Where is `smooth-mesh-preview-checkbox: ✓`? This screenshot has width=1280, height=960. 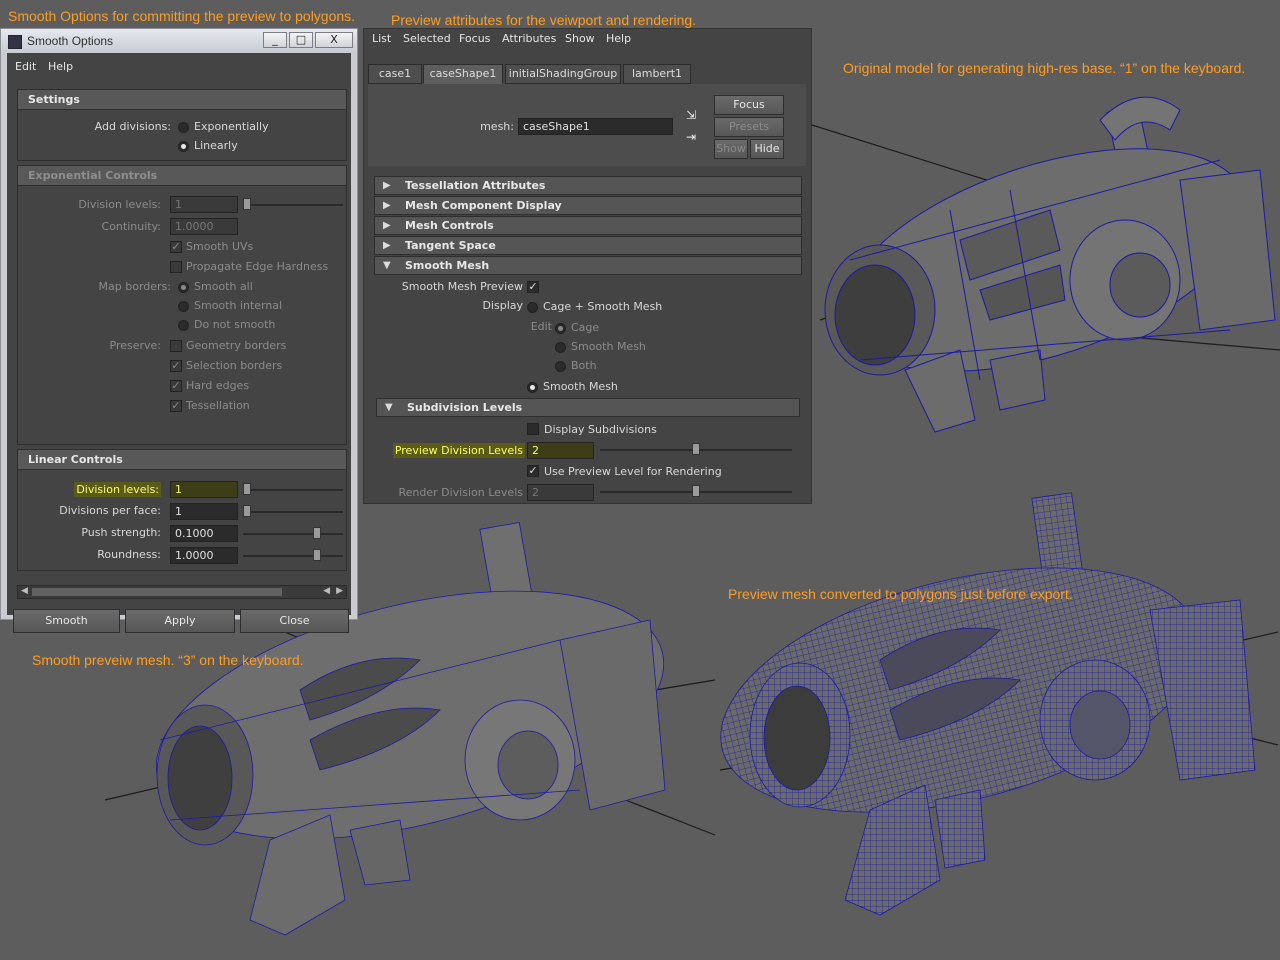
smooth-mesh-preview-checkbox: ✓ is located at coordinates (533, 287).